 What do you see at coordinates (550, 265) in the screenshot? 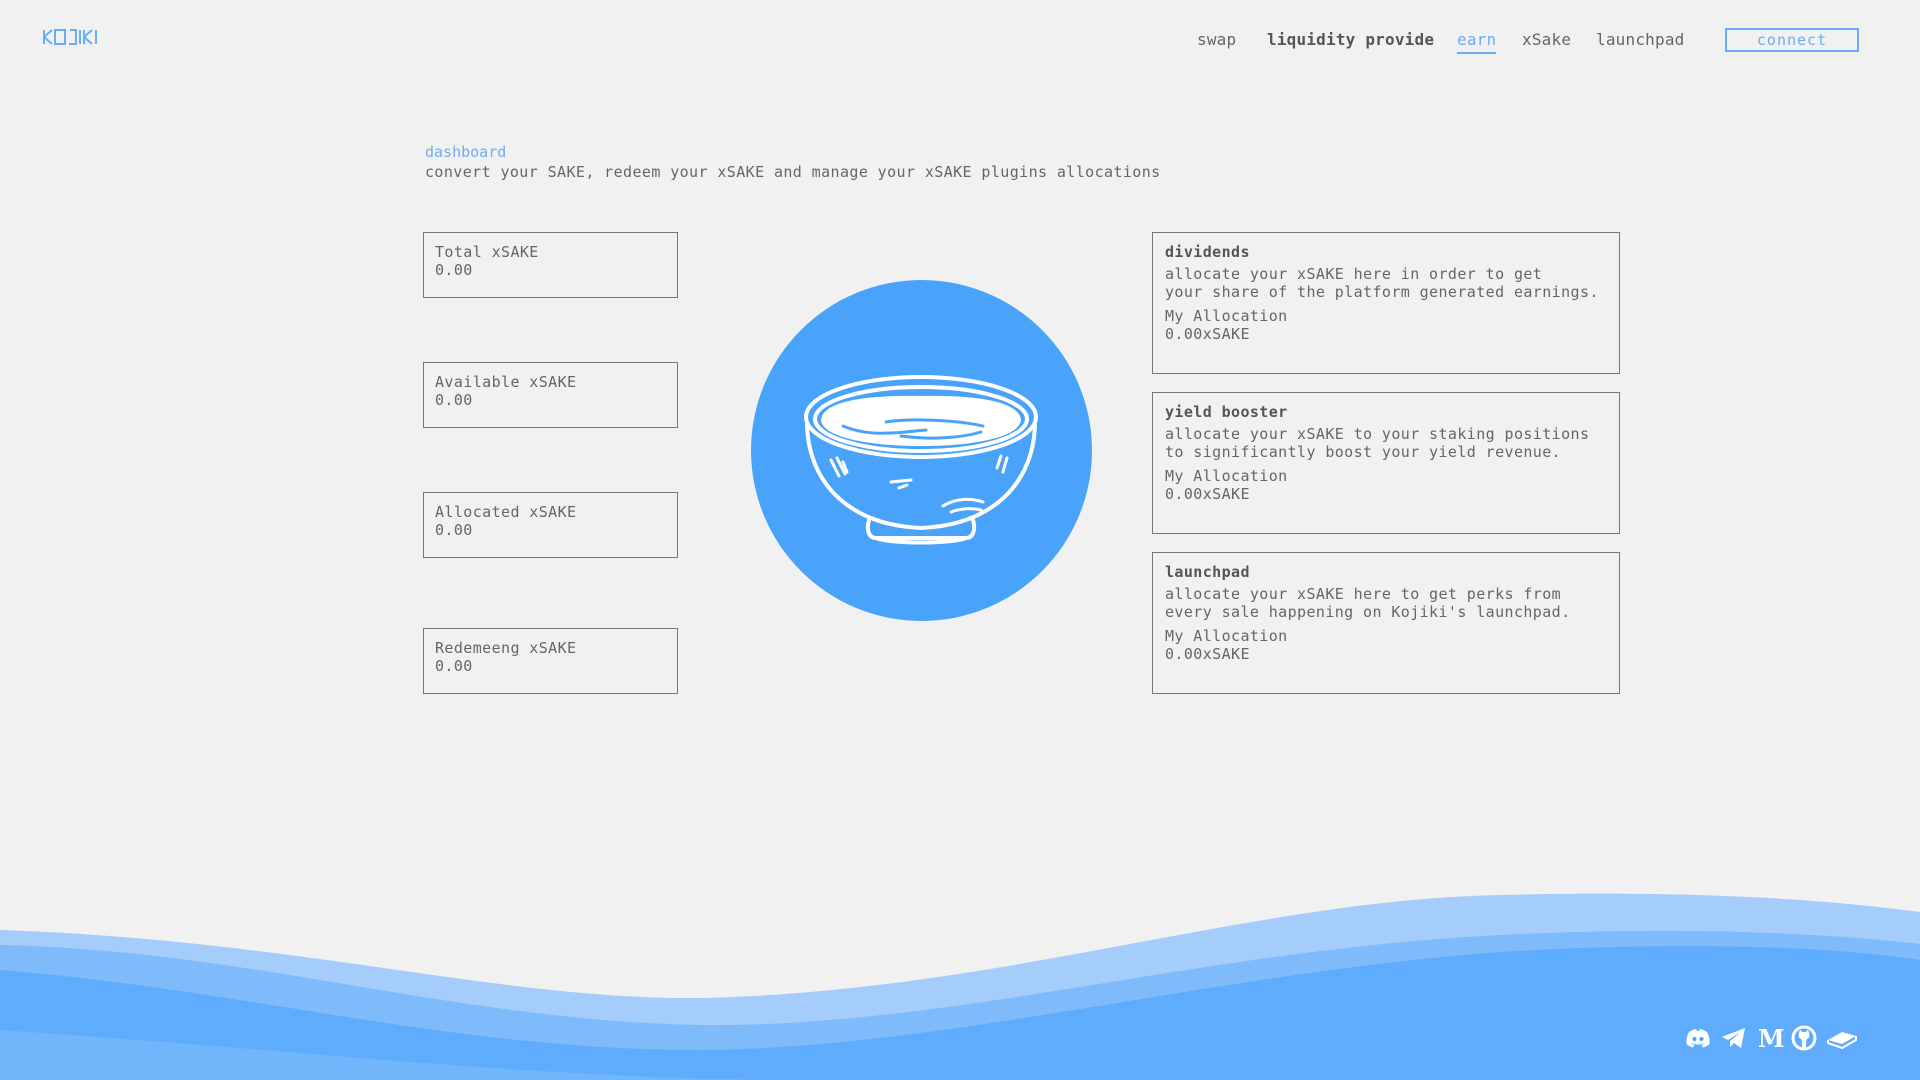
I see `stat-total-xsake: Total xSAKE 0.00` at bounding box center [550, 265].